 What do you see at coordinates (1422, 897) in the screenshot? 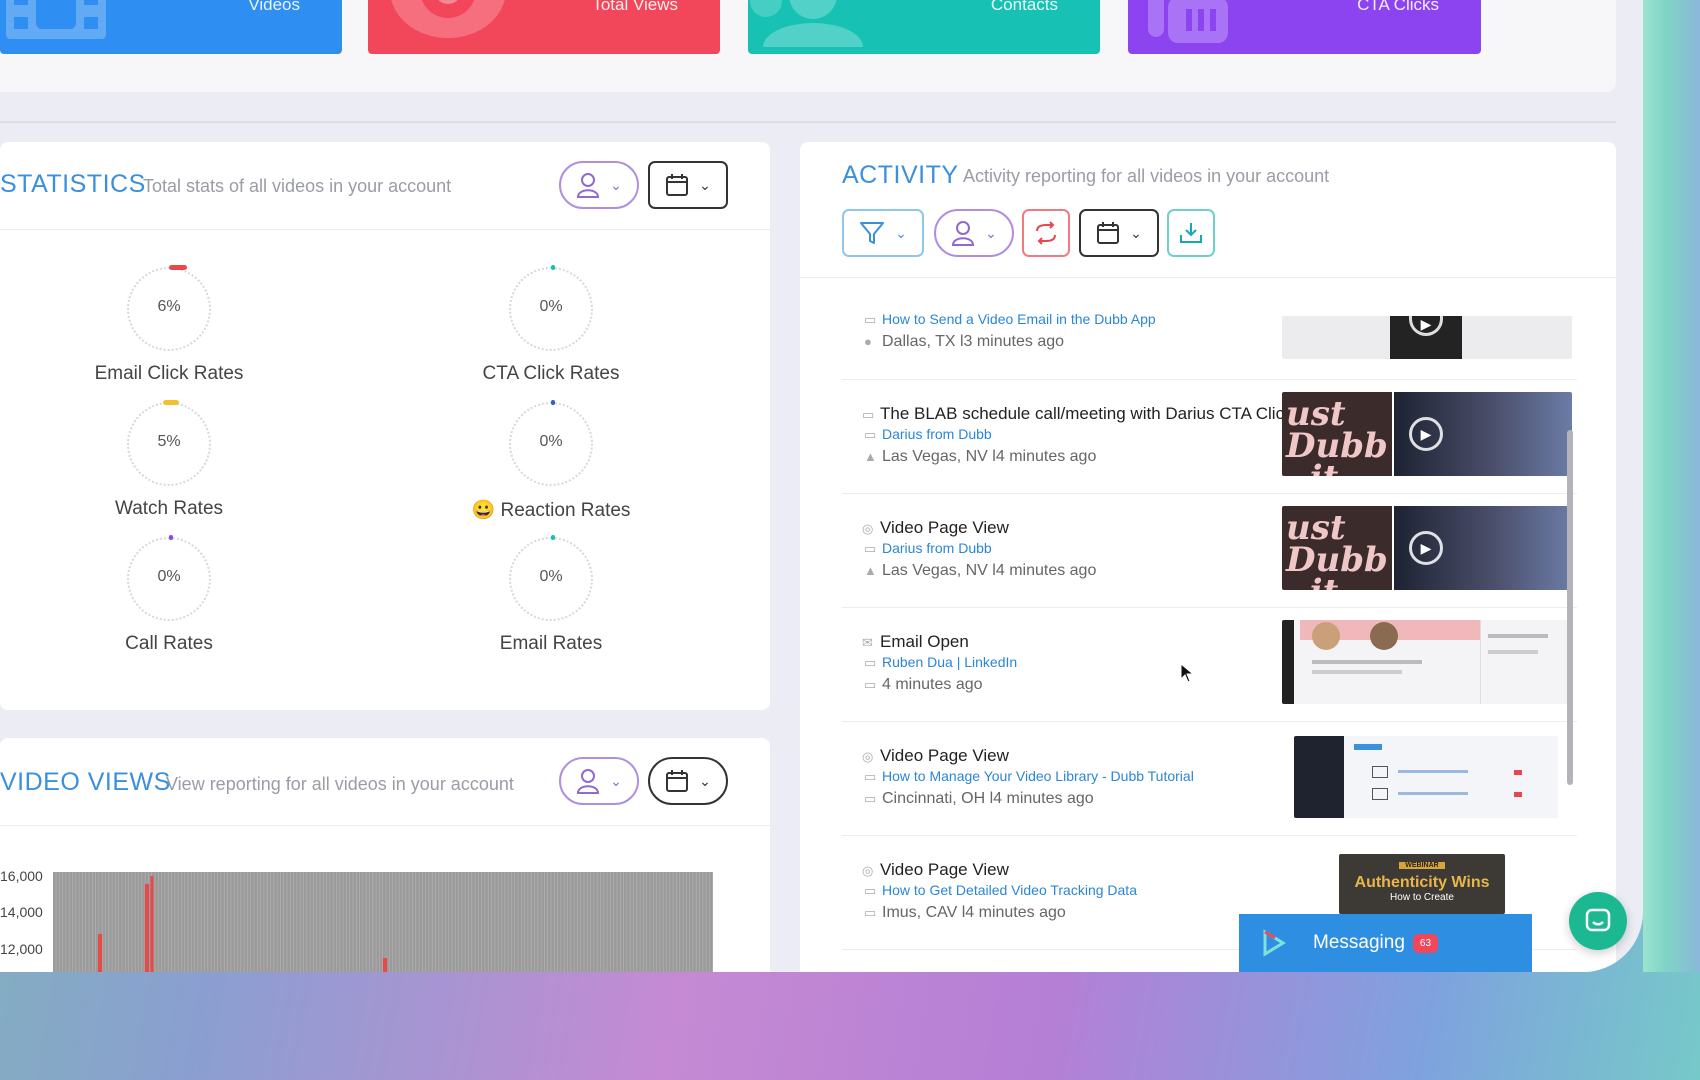
I see `webinar-sub: How to Create` at bounding box center [1422, 897].